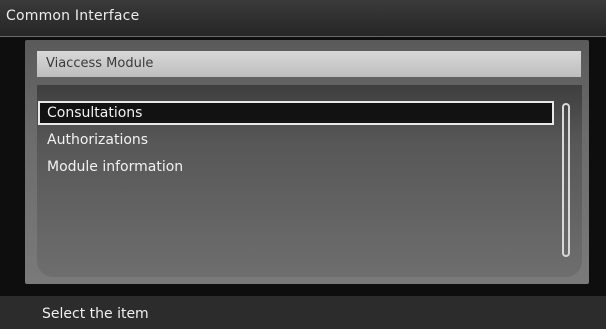 Image resolution: width=606 pixels, height=329 pixels. What do you see at coordinates (115, 167) in the screenshot?
I see `menu-item-label: Module information` at bounding box center [115, 167].